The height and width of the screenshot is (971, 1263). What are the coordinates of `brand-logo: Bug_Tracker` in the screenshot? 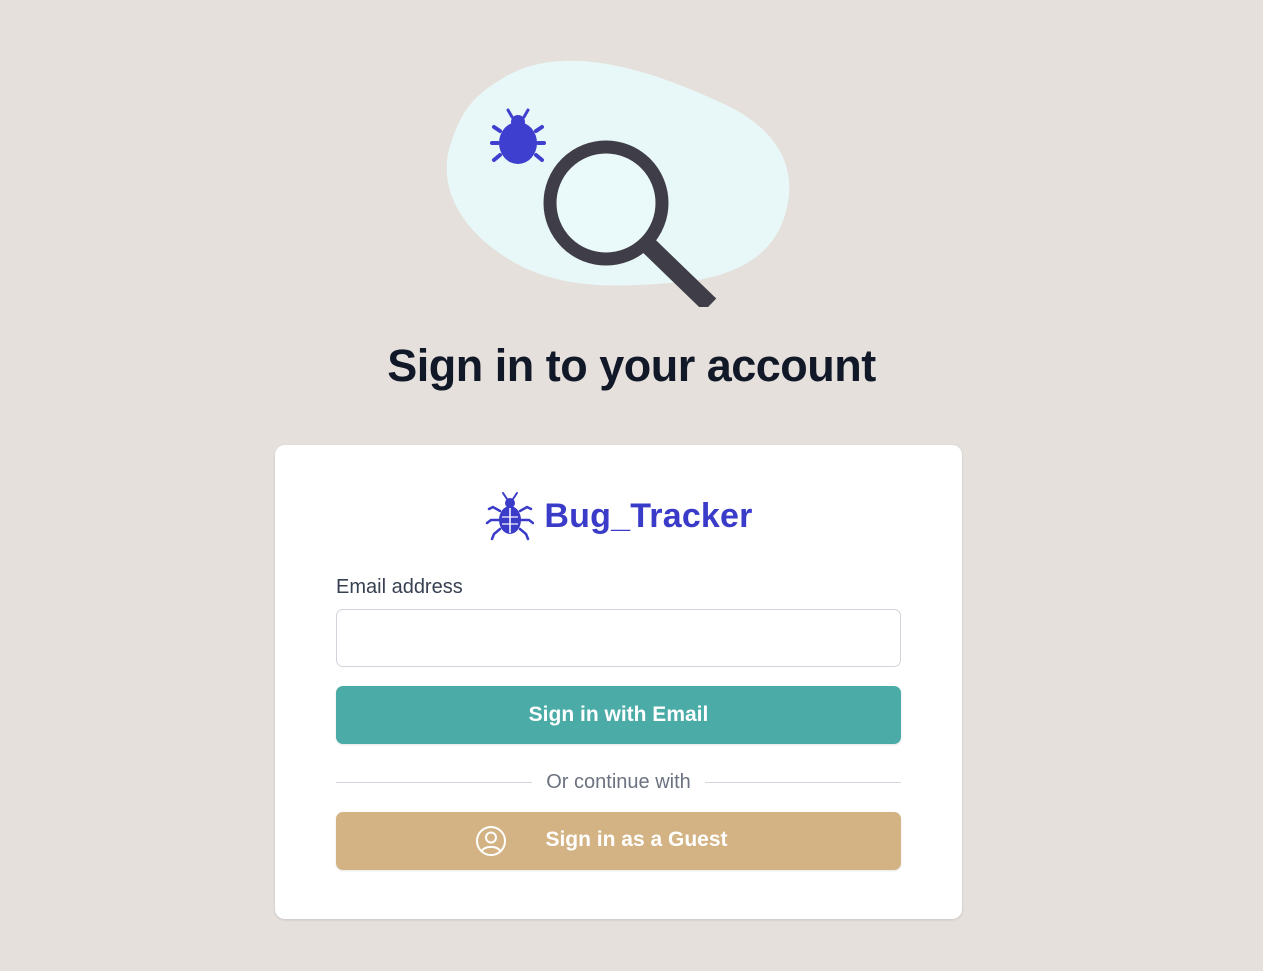 It's located at (618, 516).